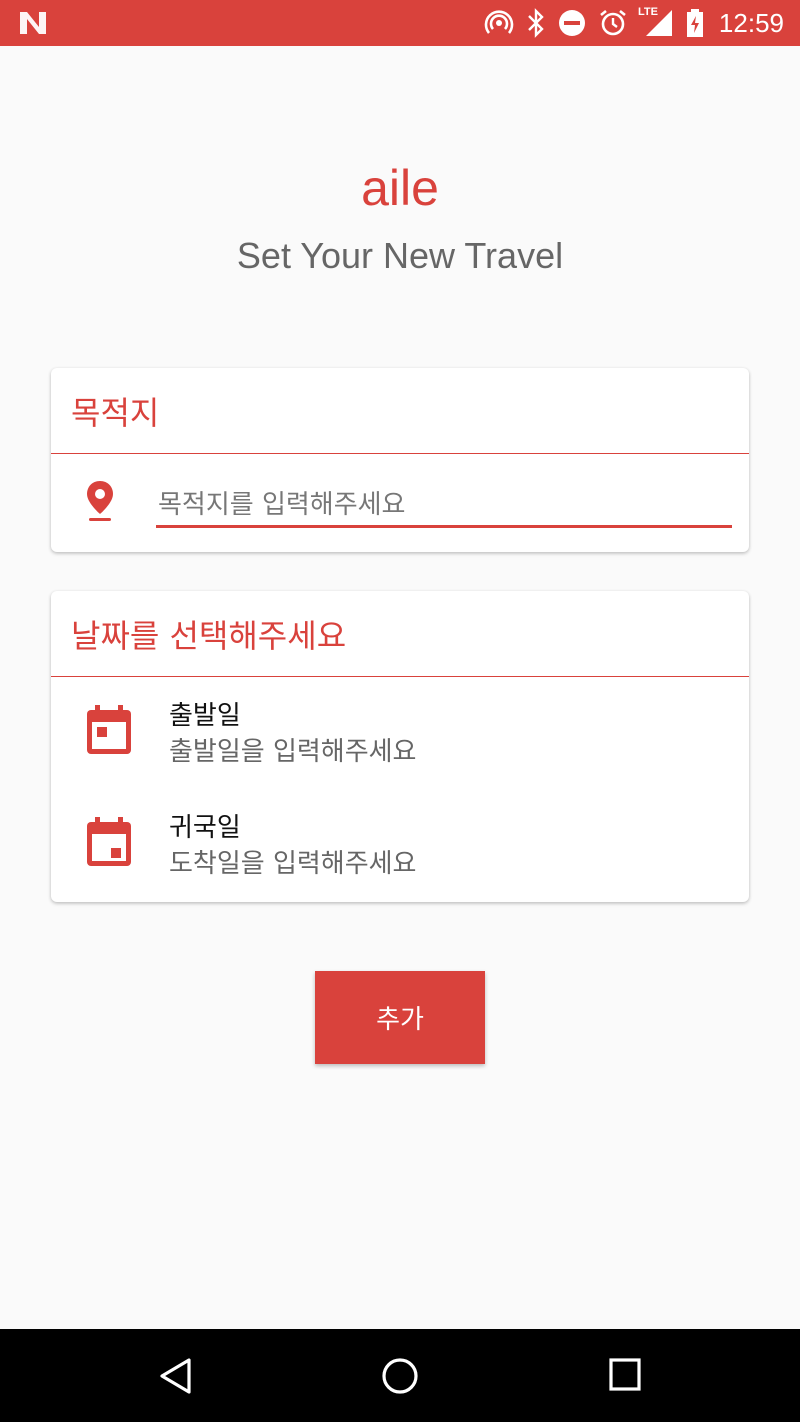 Image resolution: width=800 pixels, height=1422 pixels. Describe the element at coordinates (536, 23) in the screenshot. I see `bluetooth-icon` at that location.